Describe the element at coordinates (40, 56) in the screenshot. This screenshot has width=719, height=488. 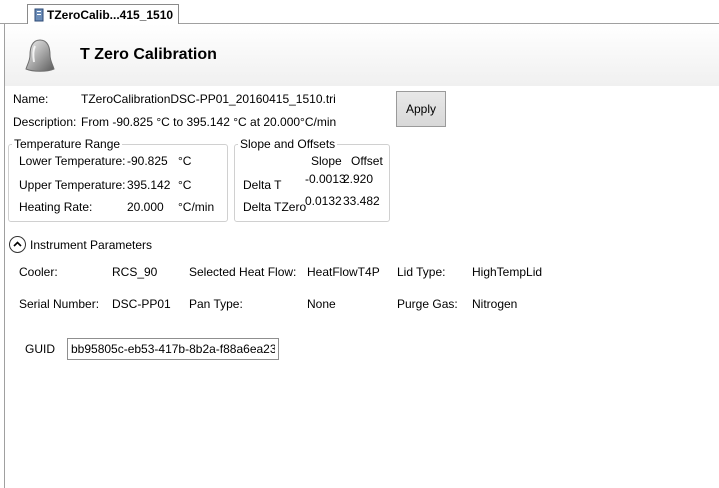
I see `bell-logo-icon` at that location.